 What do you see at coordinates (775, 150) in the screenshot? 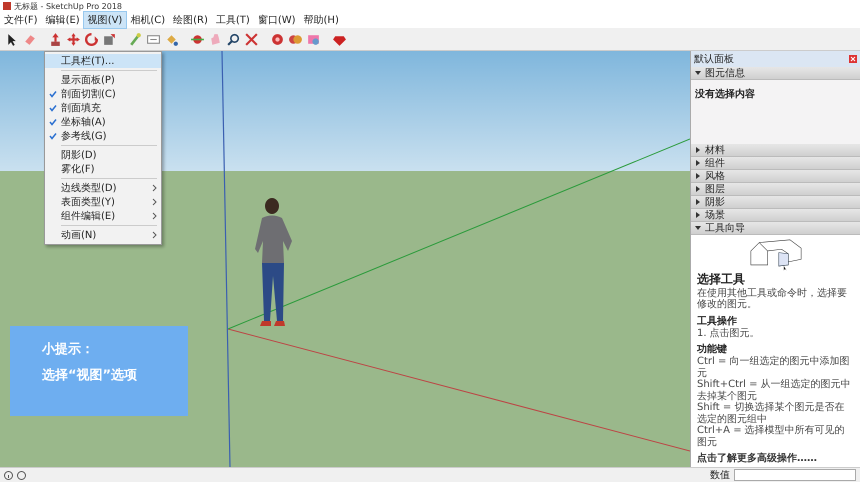
I see `panel-header: 材料` at bounding box center [775, 150].